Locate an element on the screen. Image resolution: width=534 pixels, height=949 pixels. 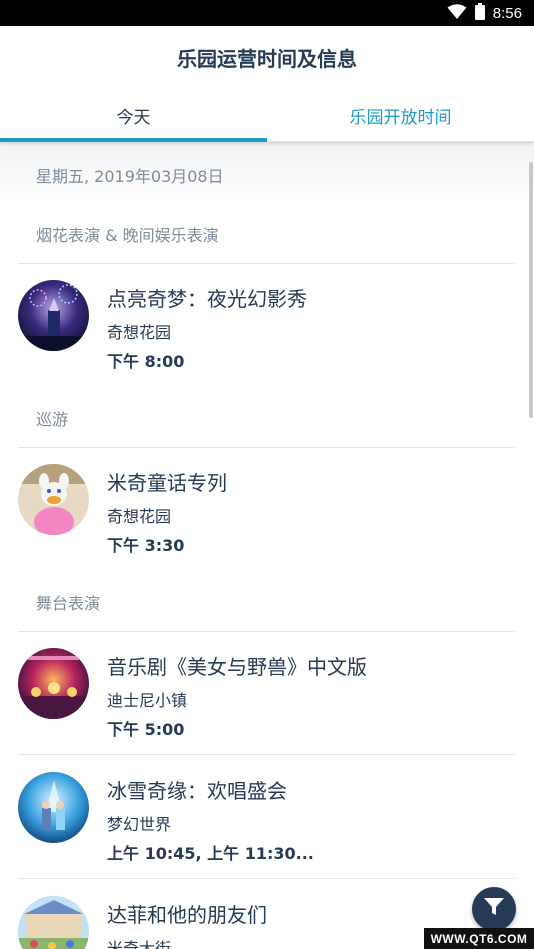
date-label: 星期五, 2019年03月08日 is located at coordinates (130, 176).